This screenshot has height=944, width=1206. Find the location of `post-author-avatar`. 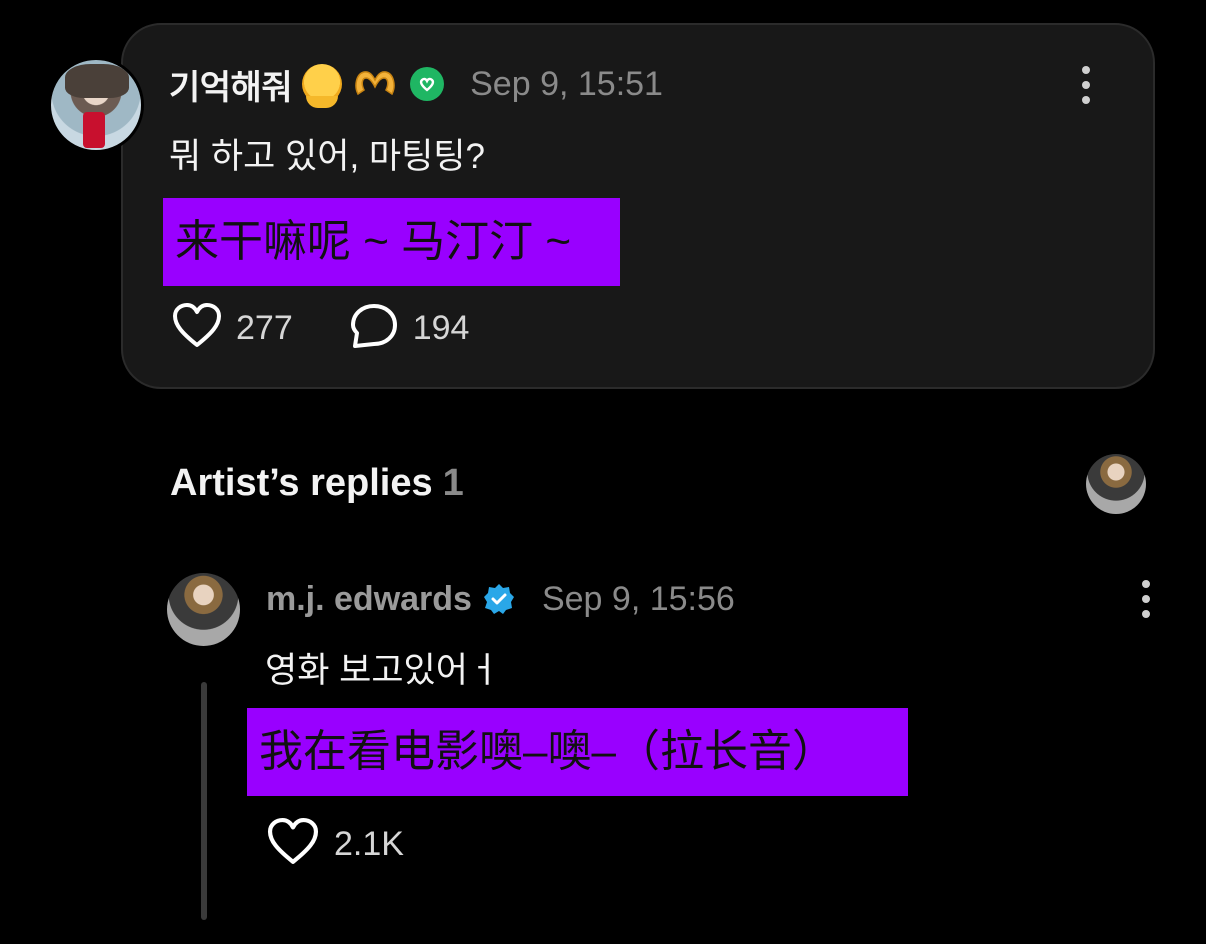

post-author-avatar is located at coordinates (96, 105).